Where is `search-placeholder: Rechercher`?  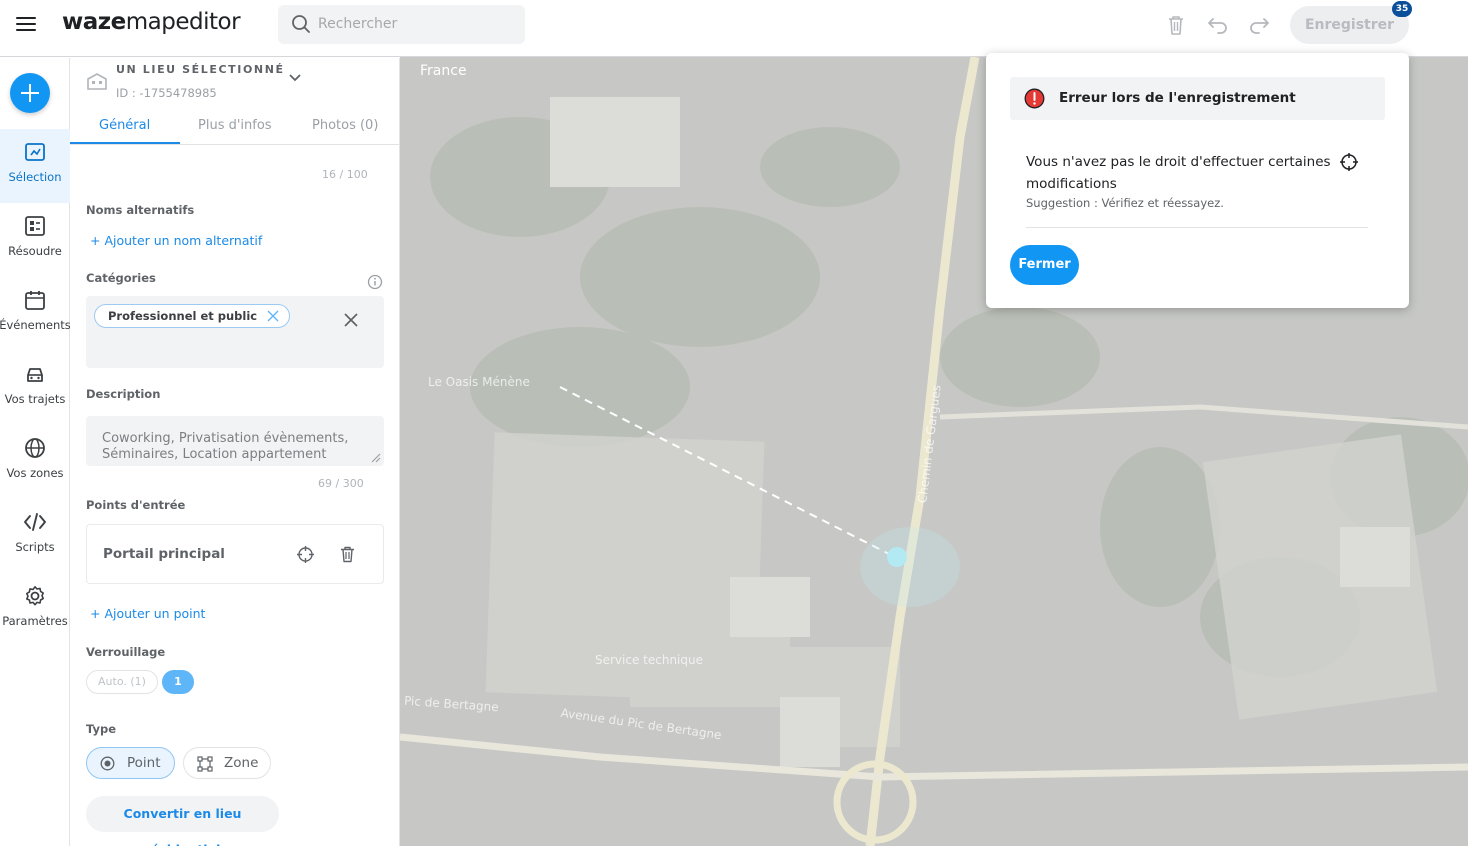
search-placeholder: Rechercher is located at coordinates (358, 24).